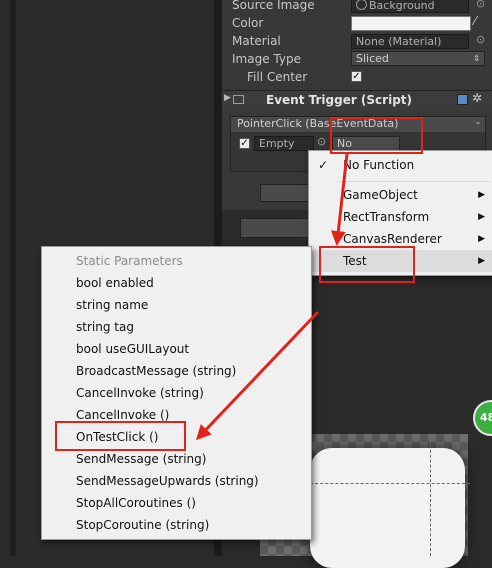  Describe the element at coordinates (257, 375) in the screenshot. I see `arrow-to-on-test-click` at that location.